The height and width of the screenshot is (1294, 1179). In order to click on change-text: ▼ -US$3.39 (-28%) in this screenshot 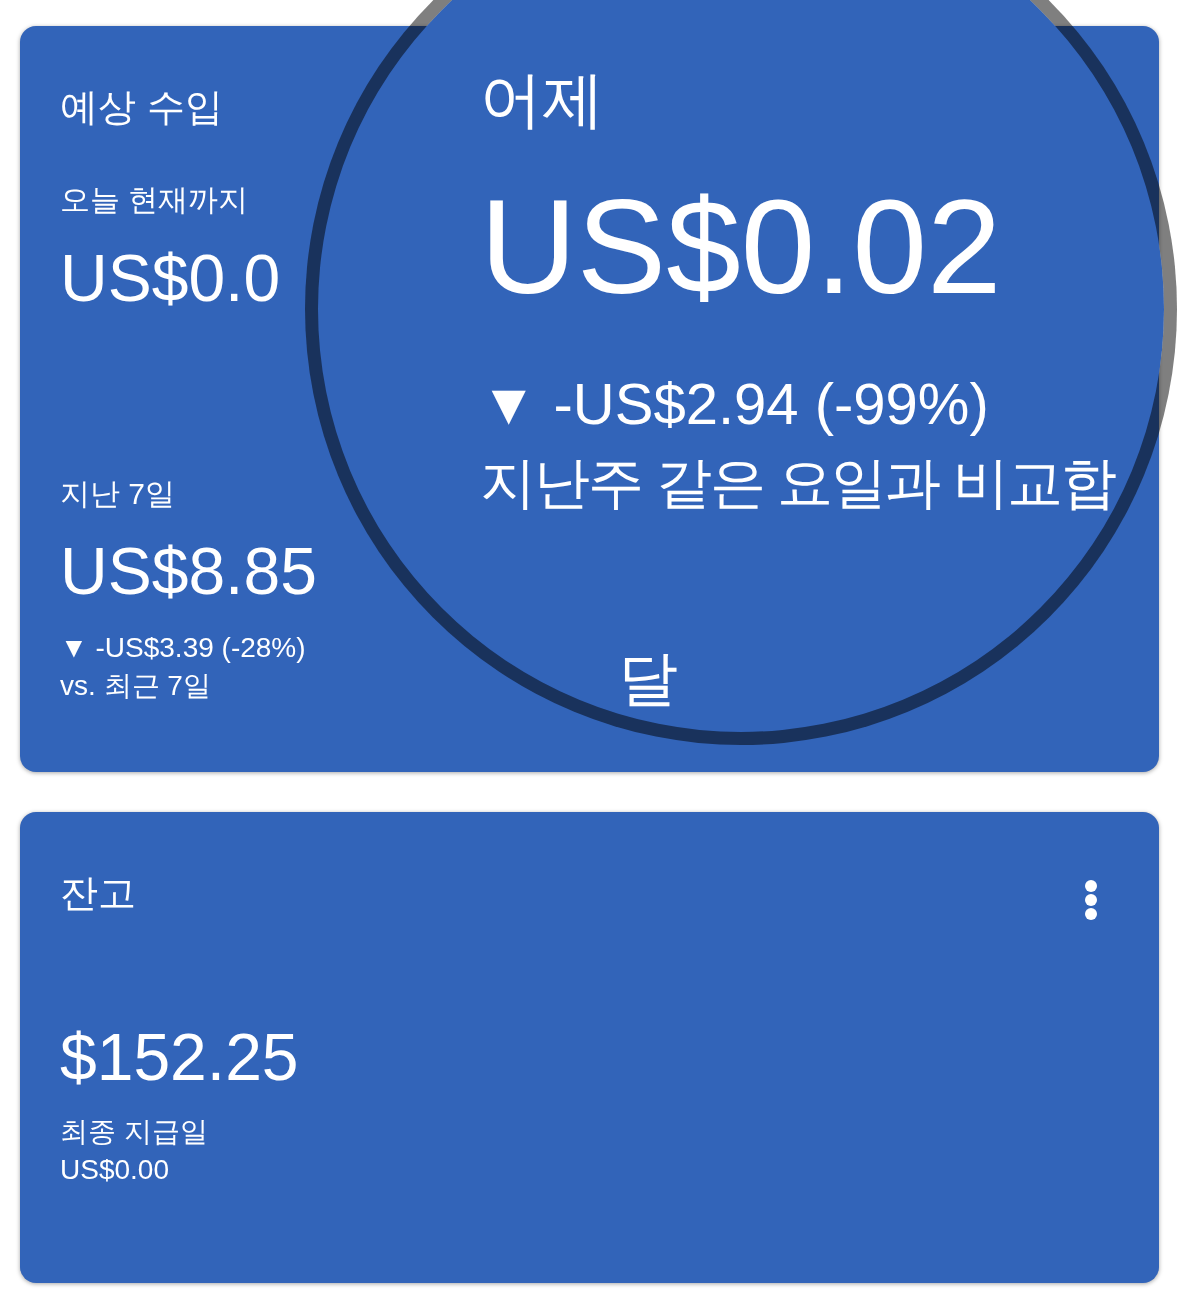, I will do `click(183, 648)`.